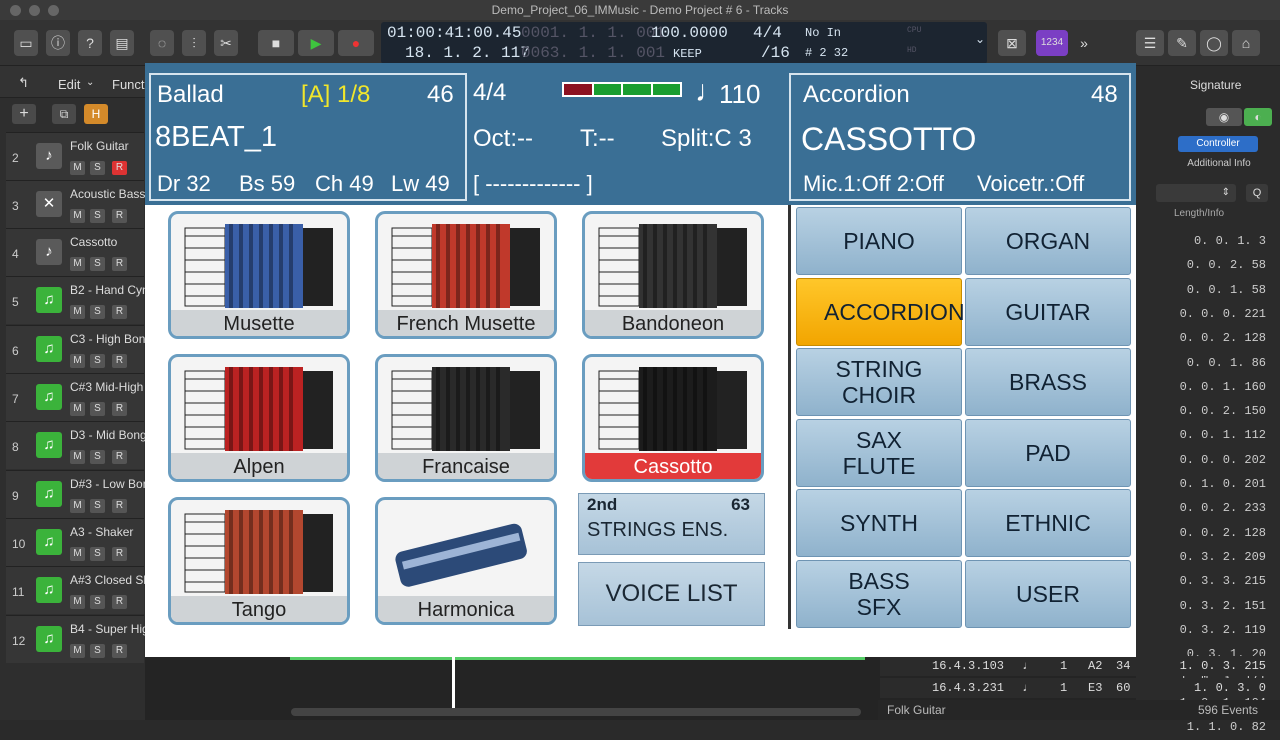  Describe the element at coordinates (107, 484) in the screenshot. I see `track-name: D#3 - Low Bon` at that location.